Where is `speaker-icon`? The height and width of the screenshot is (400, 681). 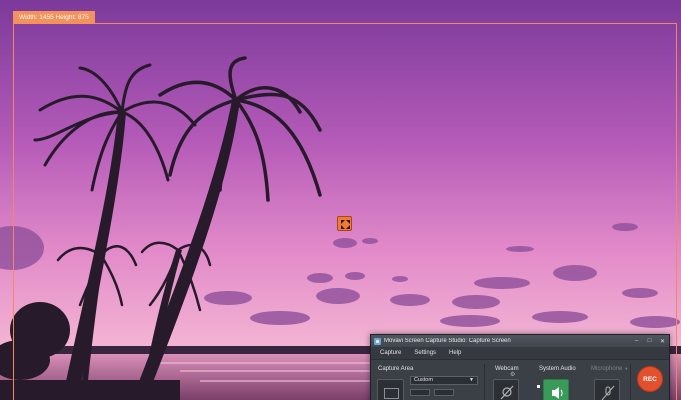 speaker-icon is located at coordinates (557, 393).